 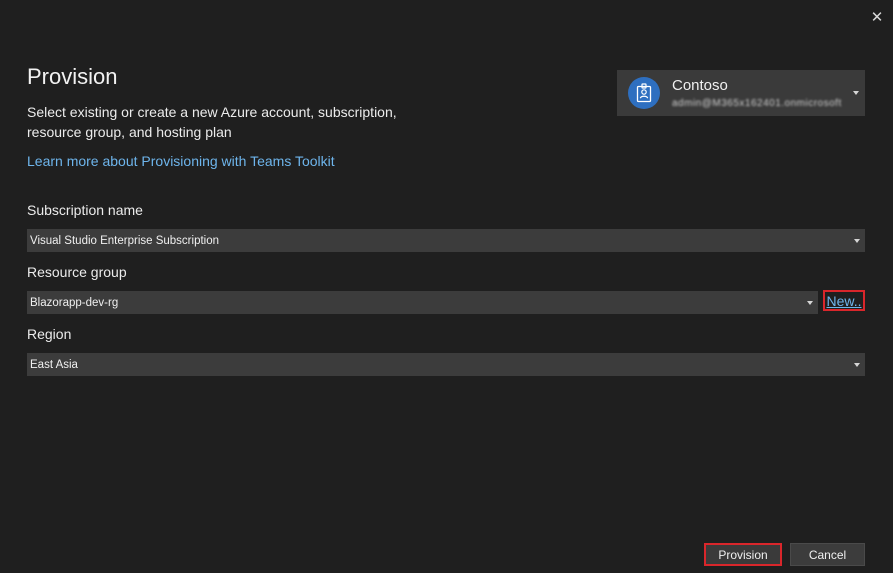 I want to click on cancel-button: Cancel, so click(x=827, y=554).